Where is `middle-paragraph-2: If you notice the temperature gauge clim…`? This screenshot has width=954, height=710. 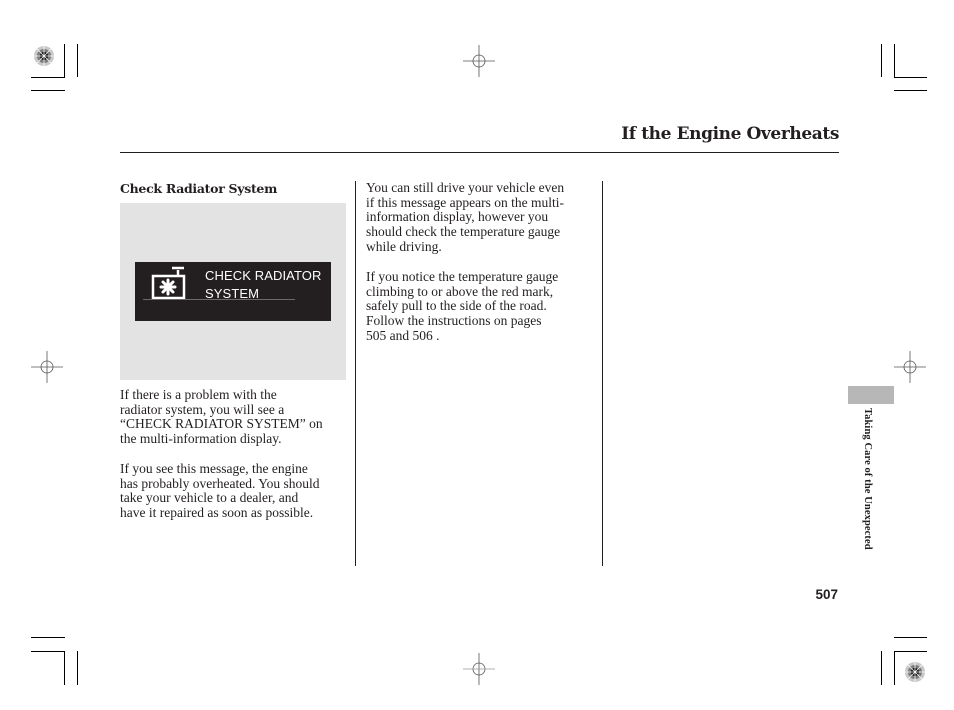 middle-paragraph-2: If you notice the temperature gauge clim… is located at coordinates (462, 306).